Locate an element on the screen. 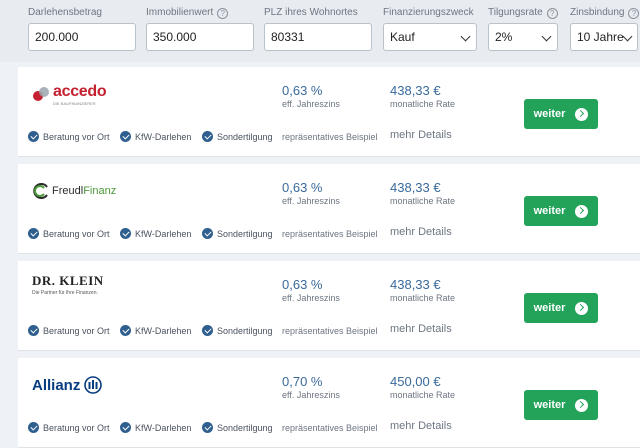 This screenshot has width=640, height=448. interest-rate: 0,70 % is located at coordinates (302, 381).